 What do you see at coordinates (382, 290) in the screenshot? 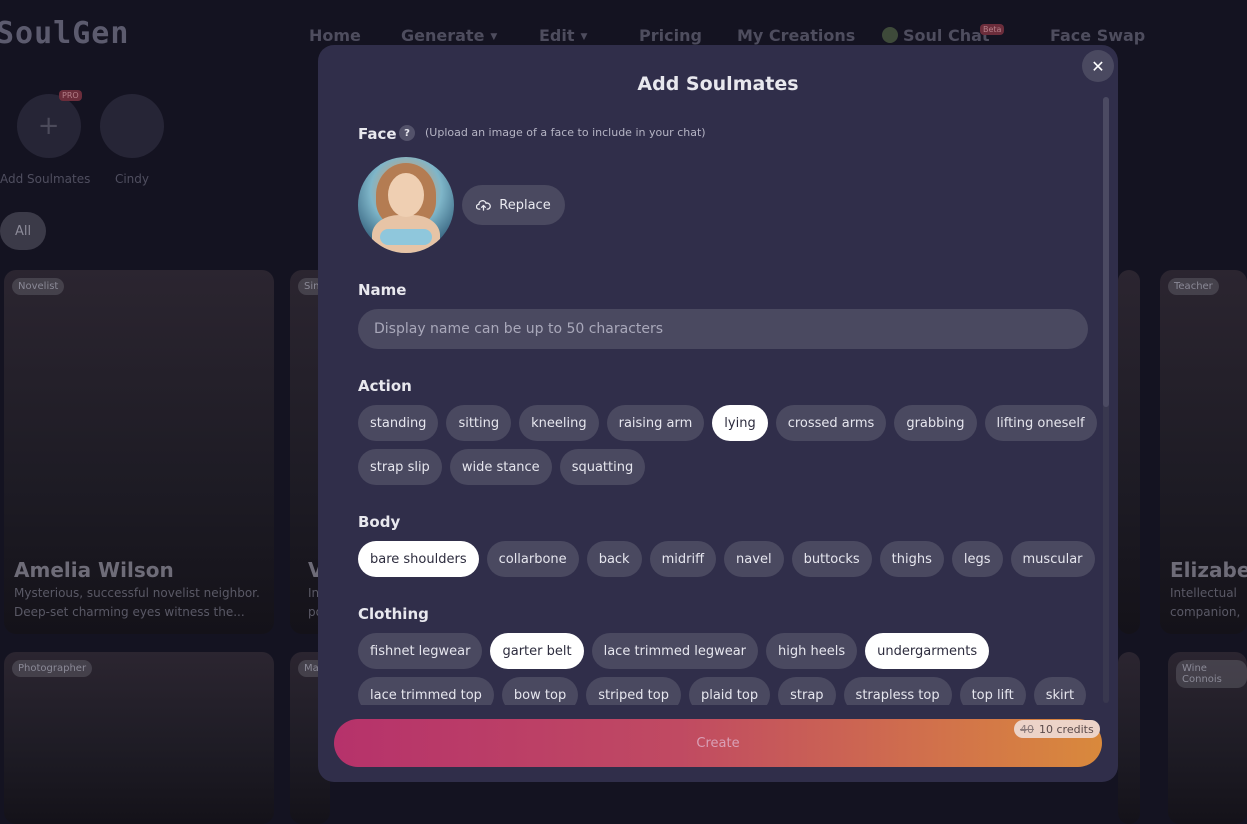
I see `name-section-title: Name` at bounding box center [382, 290].